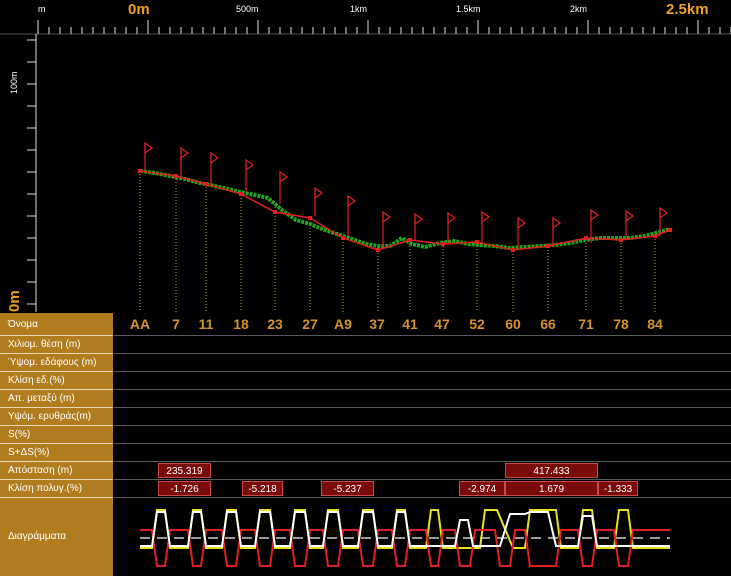  What do you see at coordinates (310, 324) in the screenshot?
I see `station-name: 27` at bounding box center [310, 324].